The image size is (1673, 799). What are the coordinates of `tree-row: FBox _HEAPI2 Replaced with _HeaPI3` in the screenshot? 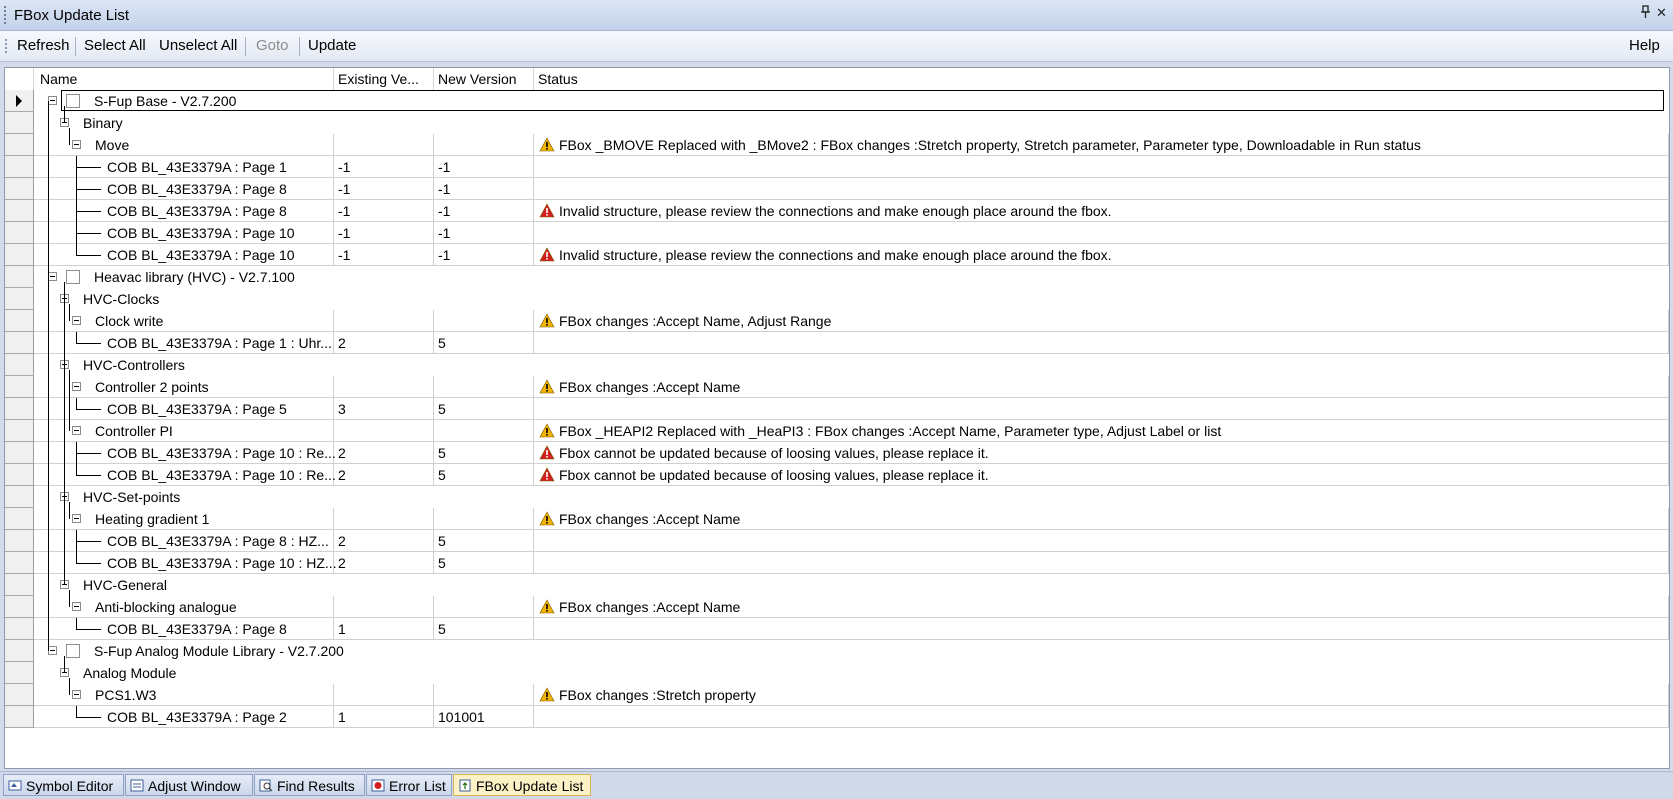 It's located at (837, 431).